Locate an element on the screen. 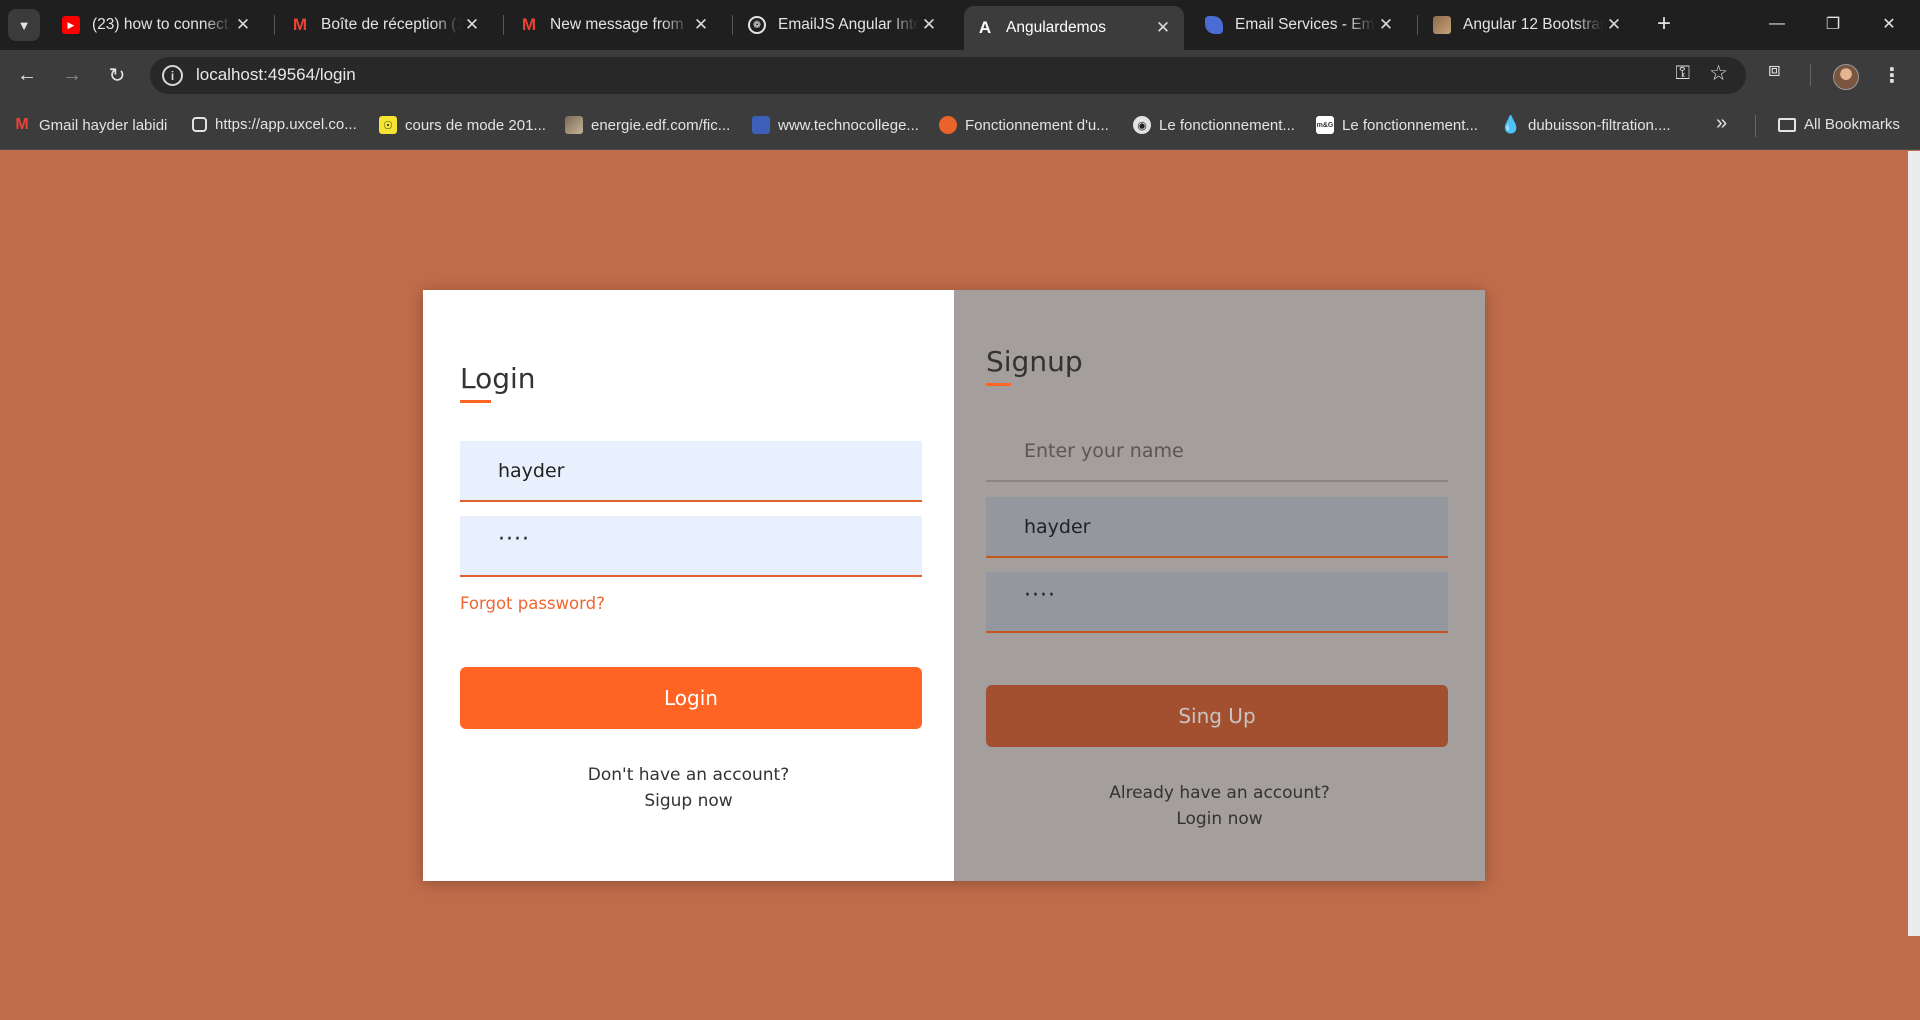  youtube-icon: ▶ is located at coordinates (71, 25).